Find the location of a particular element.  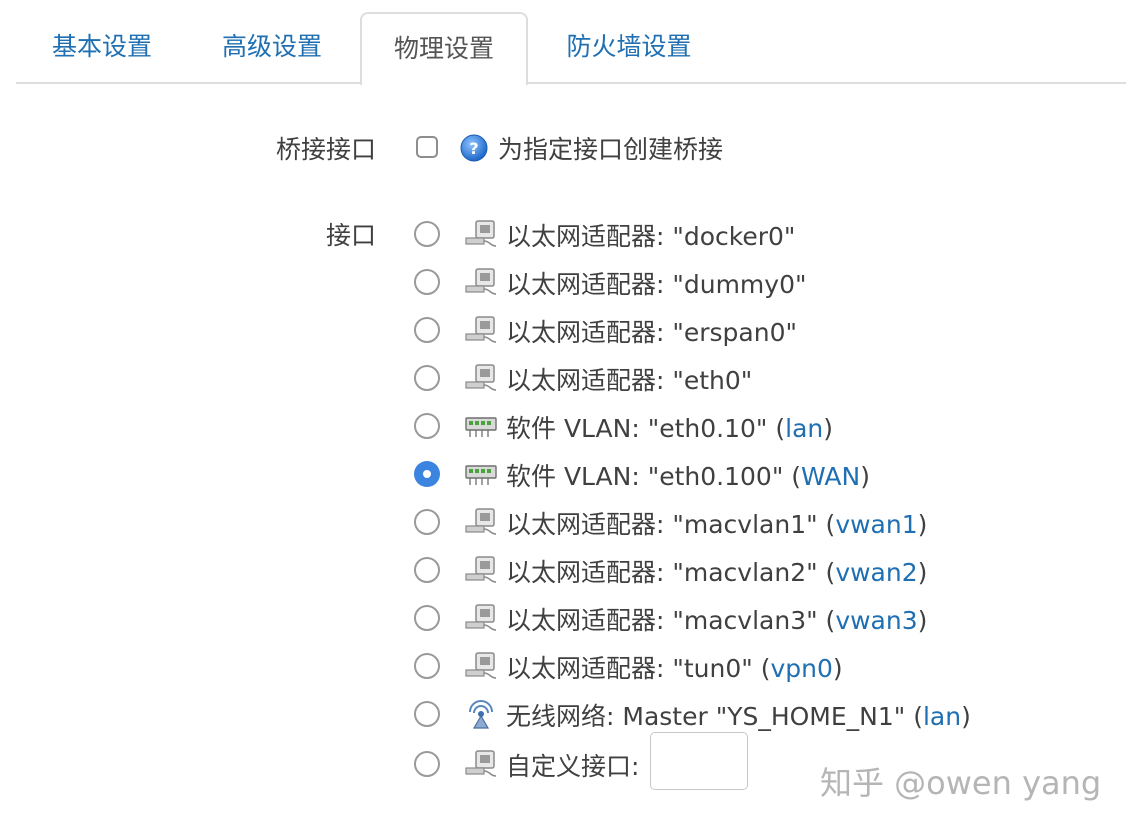

interface-label: 自定义接口: is located at coordinates (572, 765).